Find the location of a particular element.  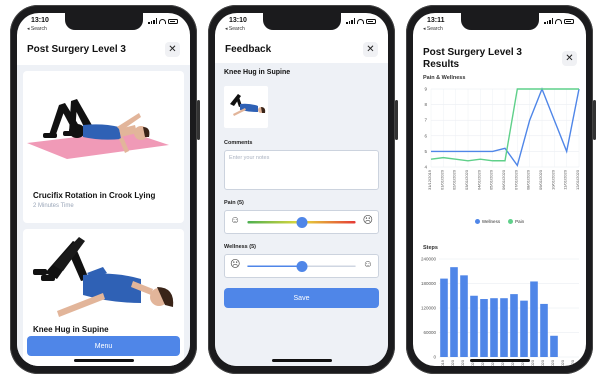

wellness-label: Wellness (5) is located at coordinates (240, 247).